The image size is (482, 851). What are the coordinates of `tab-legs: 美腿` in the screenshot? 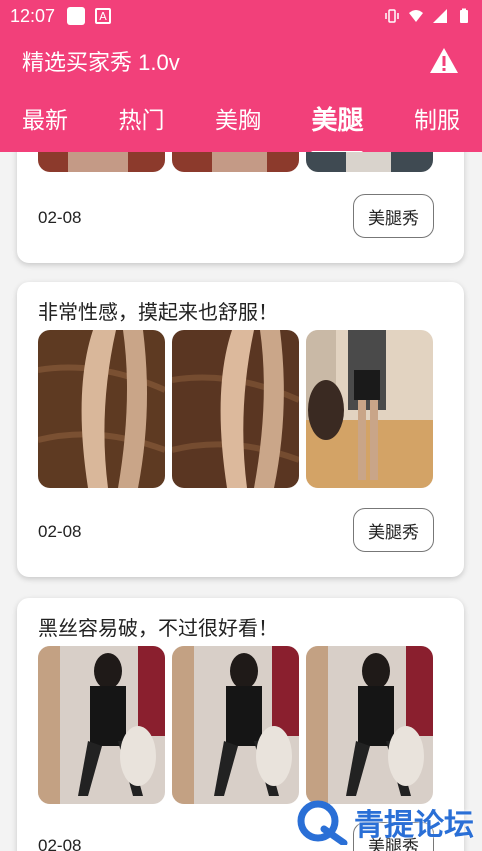 It's located at (337, 127).